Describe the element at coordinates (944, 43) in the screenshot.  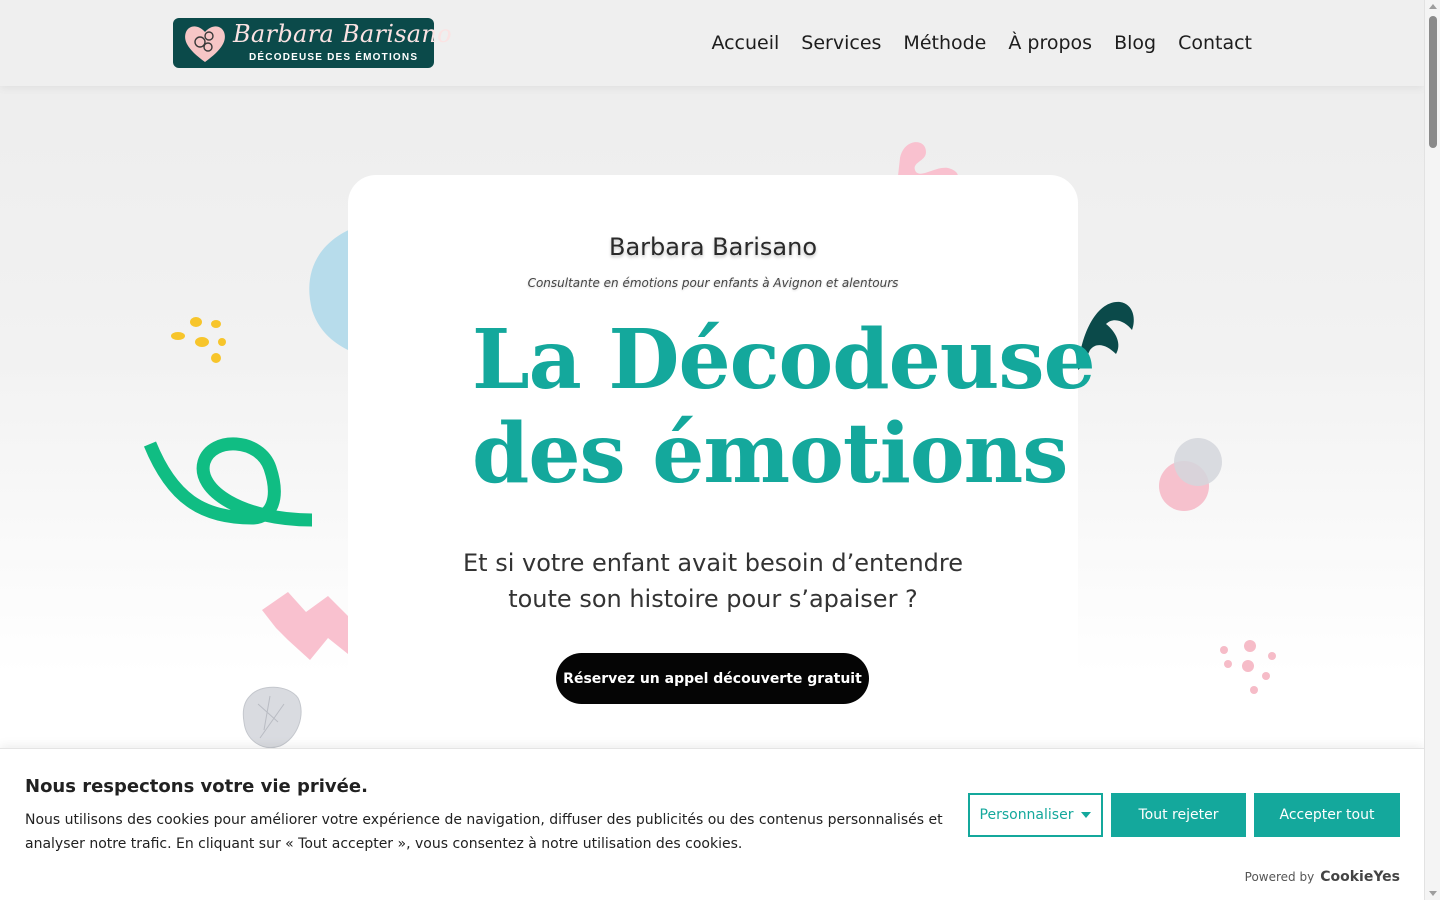
I see `nav-methode: Méthode` at that location.